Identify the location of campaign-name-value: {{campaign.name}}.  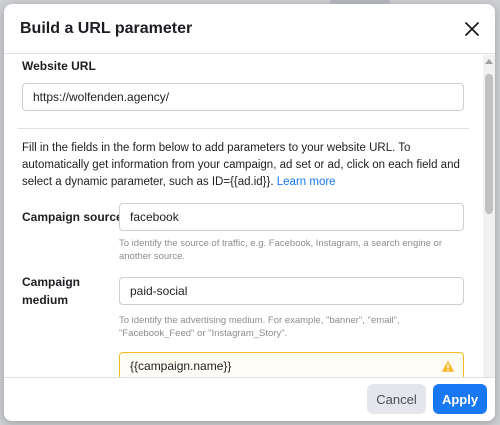
(181, 366).